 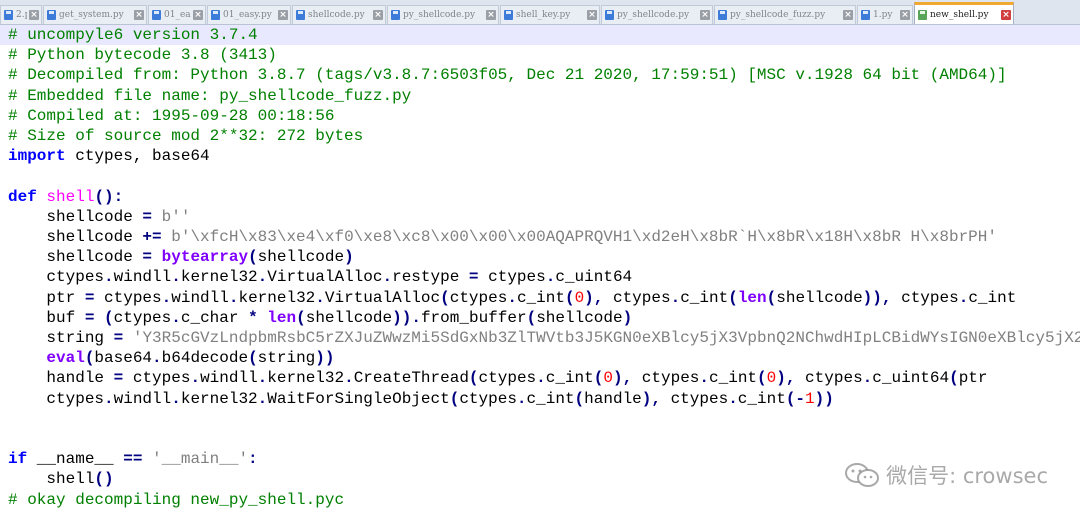 I want to click on tab-label: shellcode.py, so click(x=336, y=15).